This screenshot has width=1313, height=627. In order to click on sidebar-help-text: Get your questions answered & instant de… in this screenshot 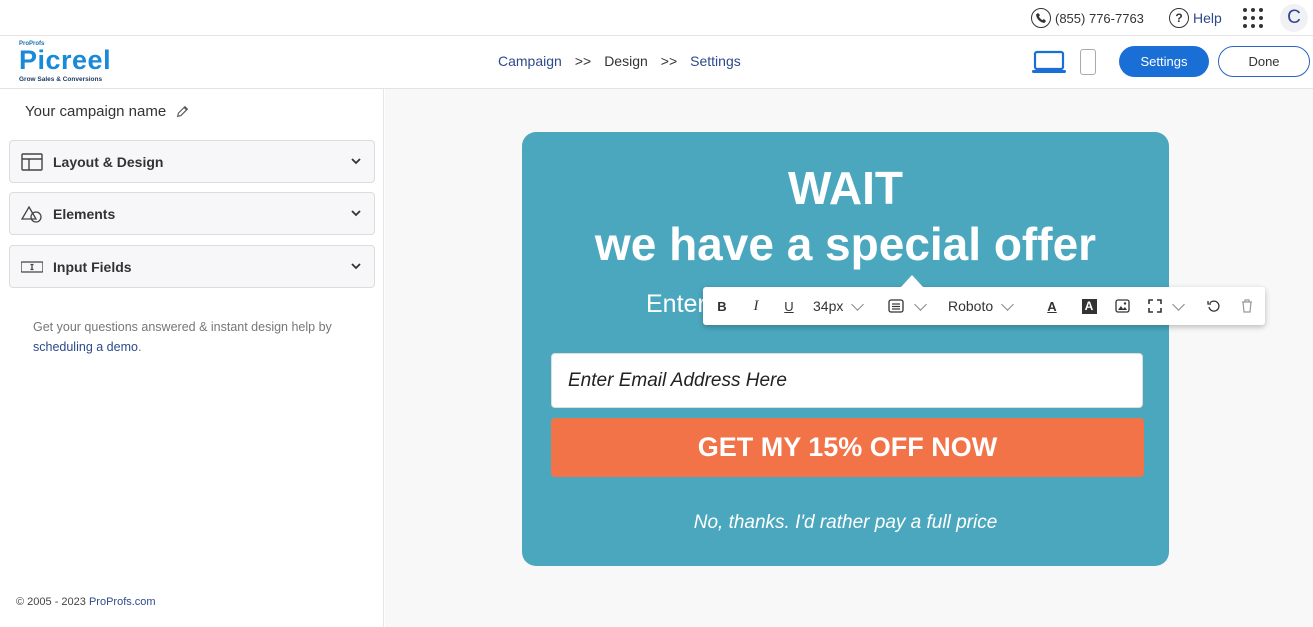, I will do `click(198, 337)`.